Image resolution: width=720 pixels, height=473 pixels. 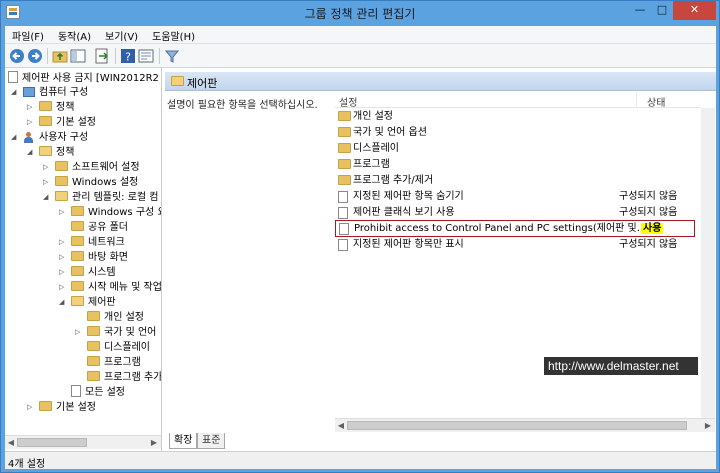 I want to click on tree-root: 제어판 사용 금지 [WIN2012R2, so click(x=83, y=78).